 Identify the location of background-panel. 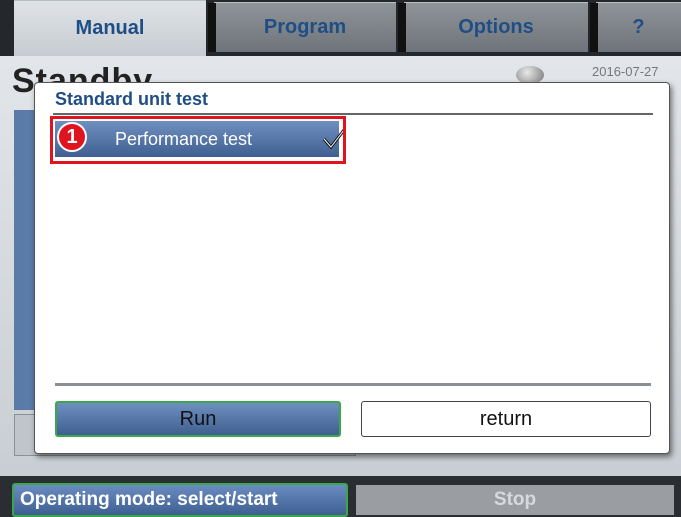
(25, 260).